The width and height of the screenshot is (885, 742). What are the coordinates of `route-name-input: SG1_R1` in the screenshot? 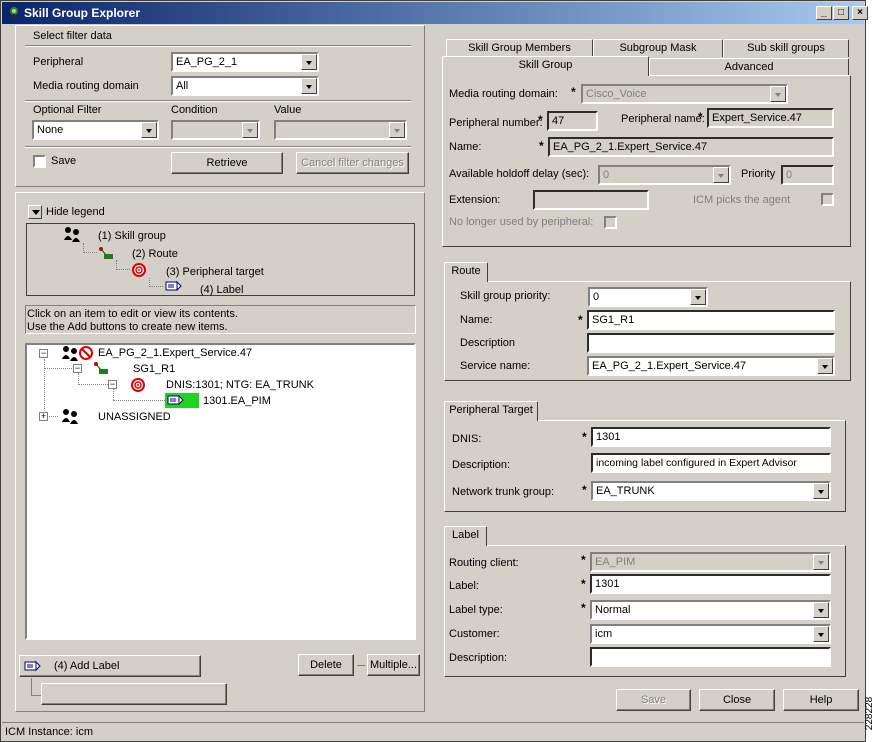 It's located at (711, 320).